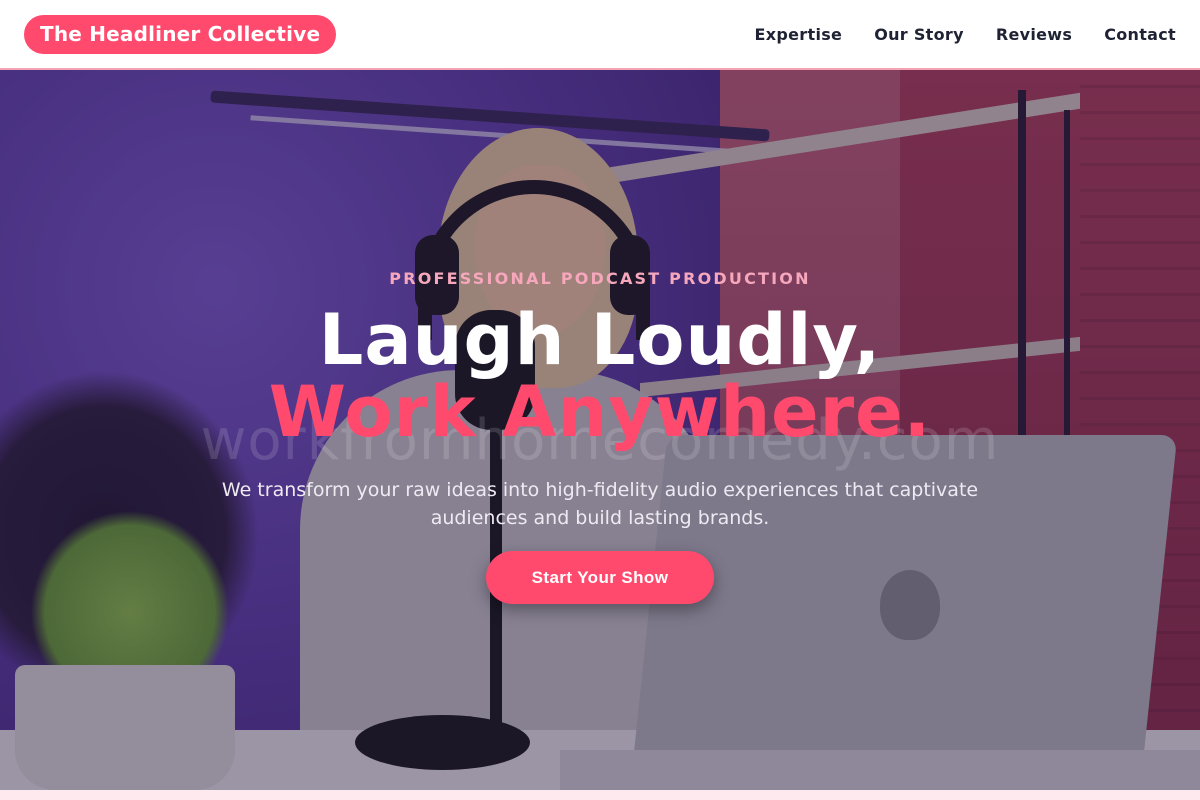 The width and height of the screenshot is (1200, 800). What do you see at coordinates (600, 278) in the screenshot?
I see `hero-eyebrow: PROFESSIONAL PODCAST PRODUCTION` at bounding box center [600, 278].